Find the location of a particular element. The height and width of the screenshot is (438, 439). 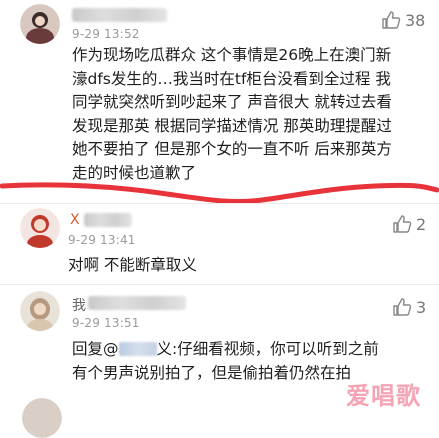

like-count: 2 is located at coordinates (421, 224).